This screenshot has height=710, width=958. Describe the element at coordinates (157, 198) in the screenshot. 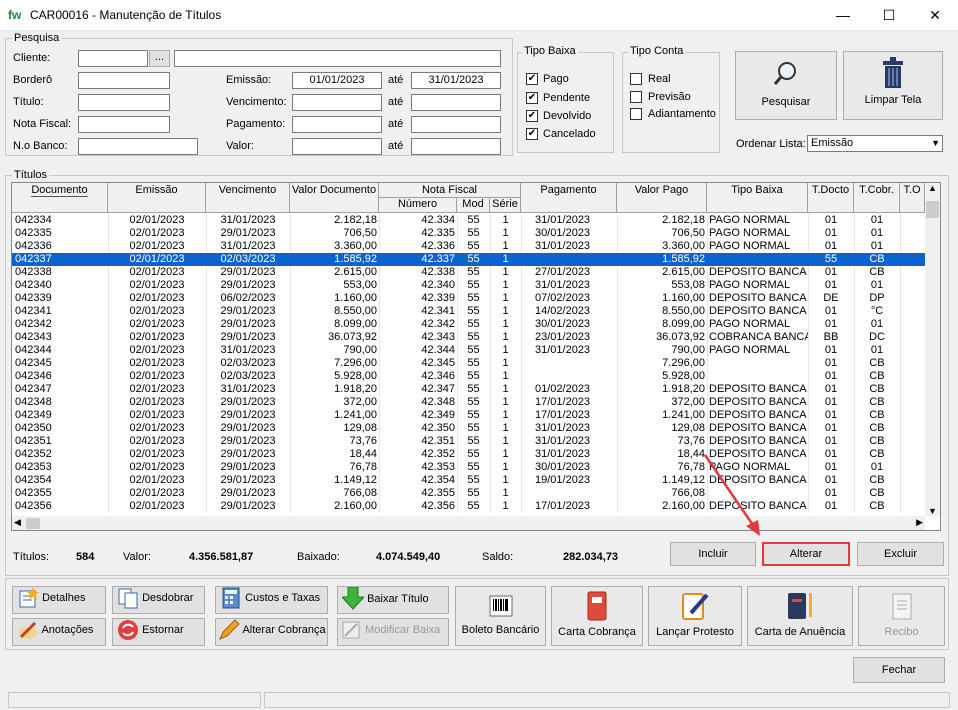

I see `col-emissao: Emissão` at that location.